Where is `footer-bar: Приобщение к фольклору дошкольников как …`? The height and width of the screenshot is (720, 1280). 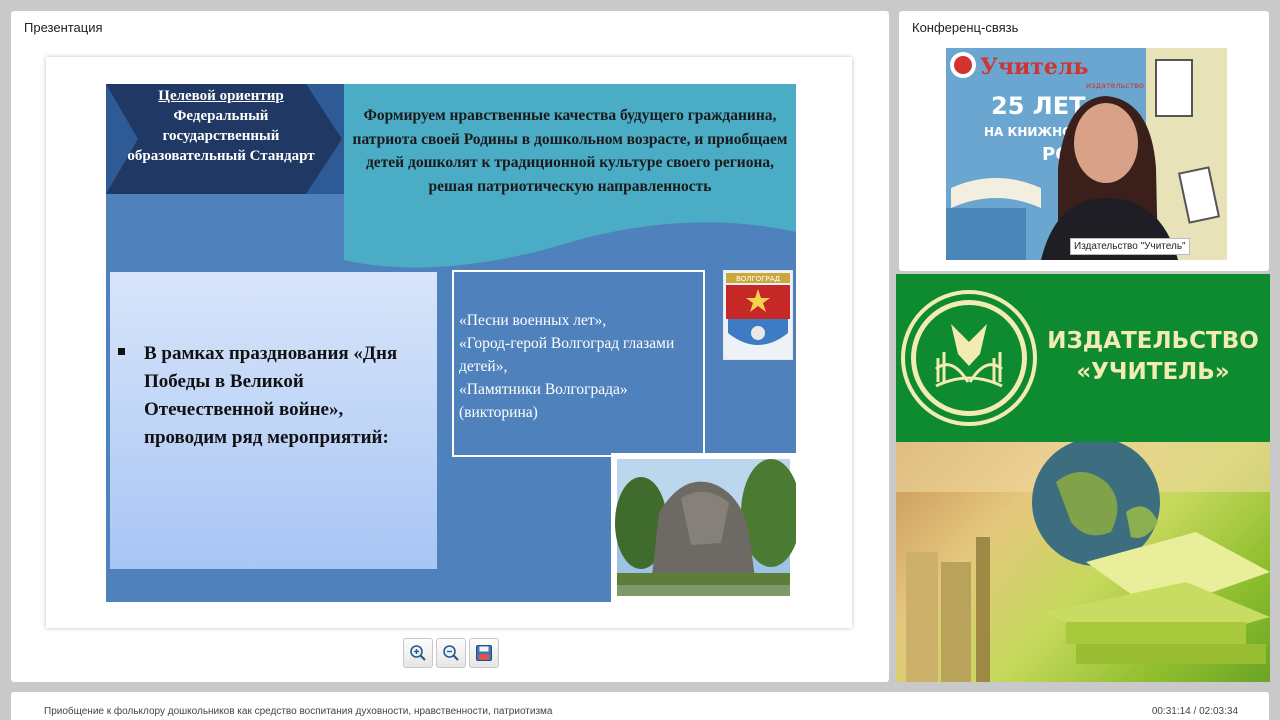
footer-bar: Приобщение к фольклору дошкольников как … is located at coordinates (640, 706).